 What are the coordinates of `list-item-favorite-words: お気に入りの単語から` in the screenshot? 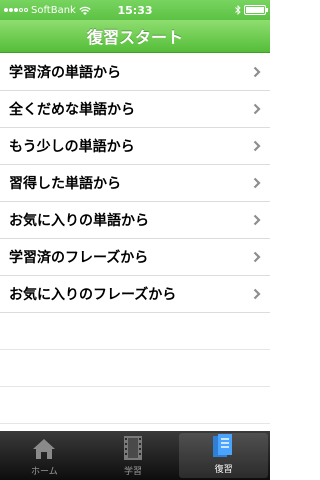 It's located at (135, 220).